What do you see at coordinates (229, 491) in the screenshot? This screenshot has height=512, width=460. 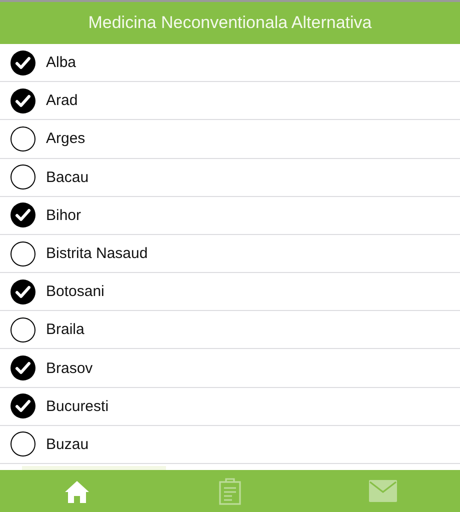 I see `clipboard-icon` at bounding box center [229, 491].